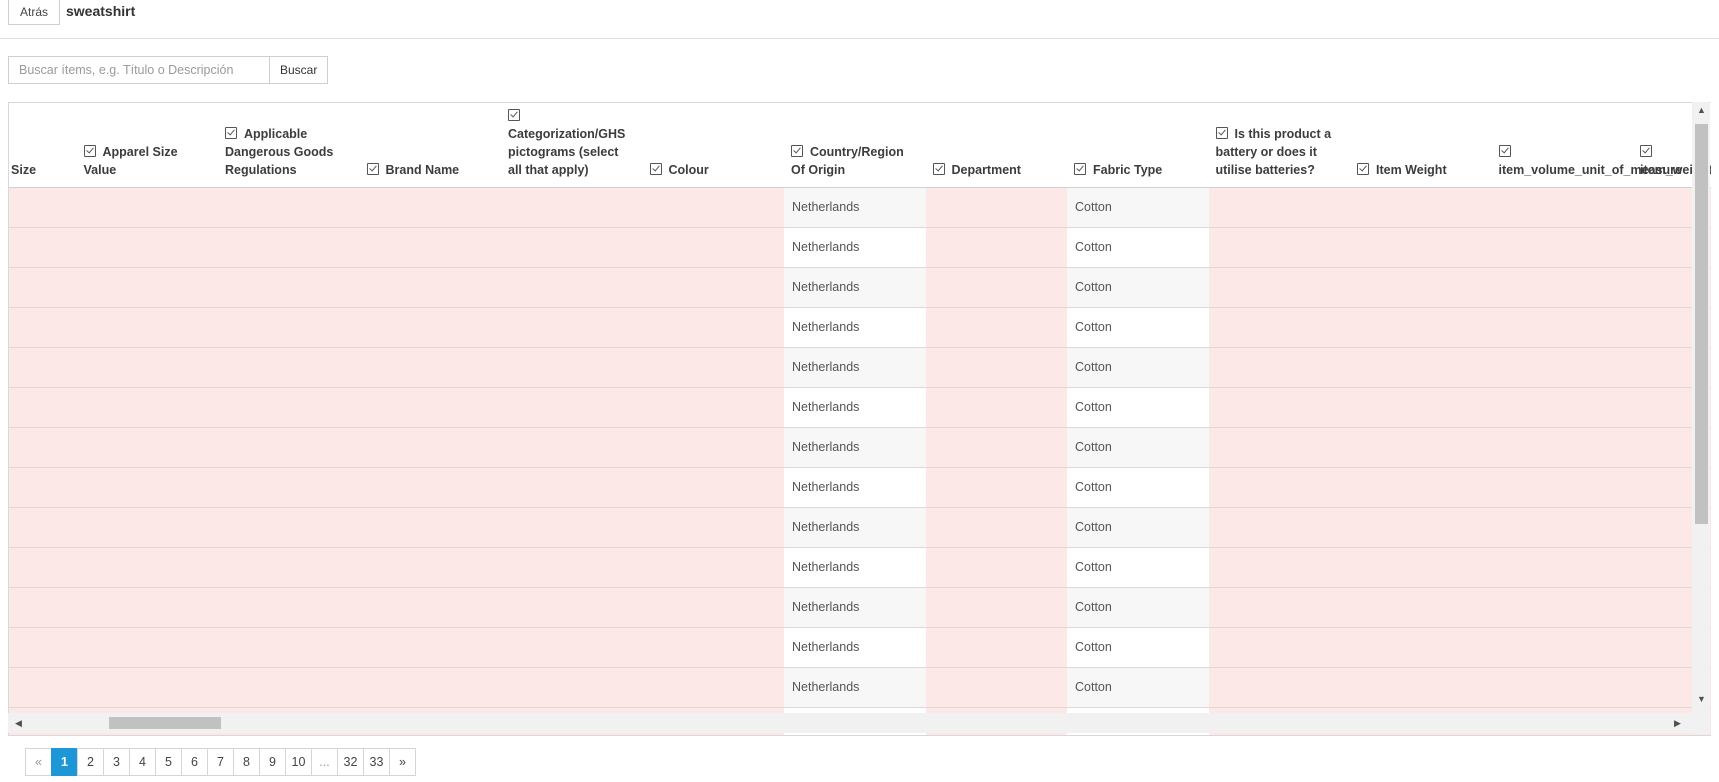 The width and height of the screenshot is (1719, 782). Describe the element at coordinates (148, 145) in the screenshot. I see `column-header: Apparel Size Value` at that location.